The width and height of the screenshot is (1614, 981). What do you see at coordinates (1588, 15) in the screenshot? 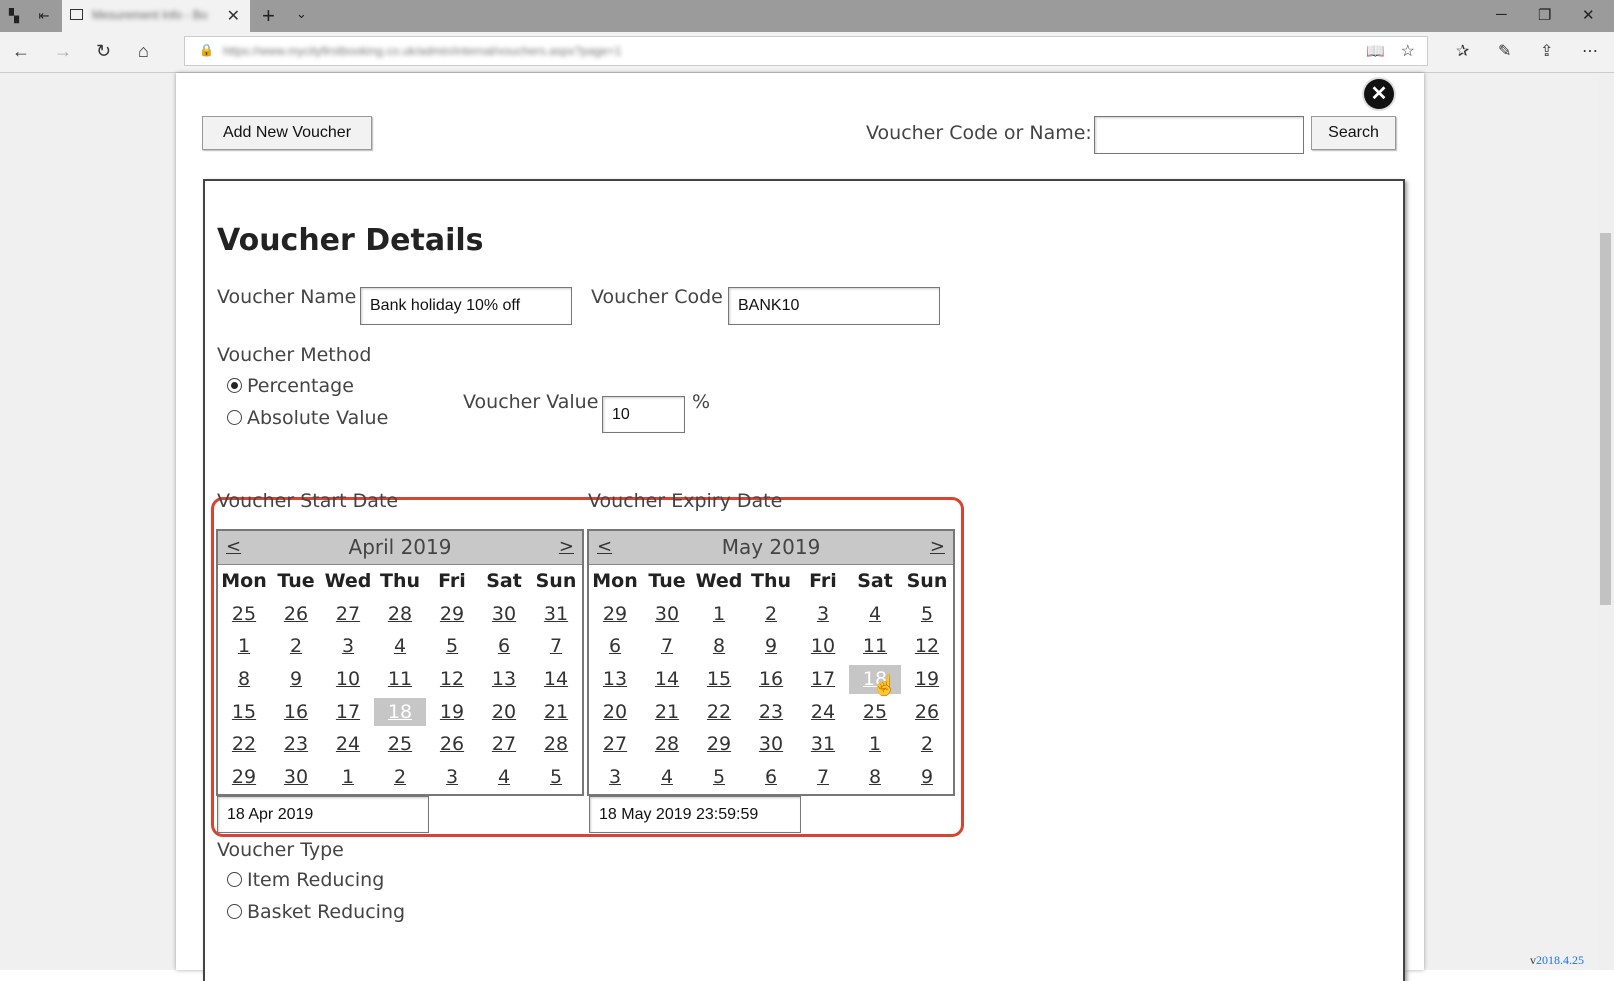
I see `close-window-icon: ✕` at bounding box center [1588, 15].